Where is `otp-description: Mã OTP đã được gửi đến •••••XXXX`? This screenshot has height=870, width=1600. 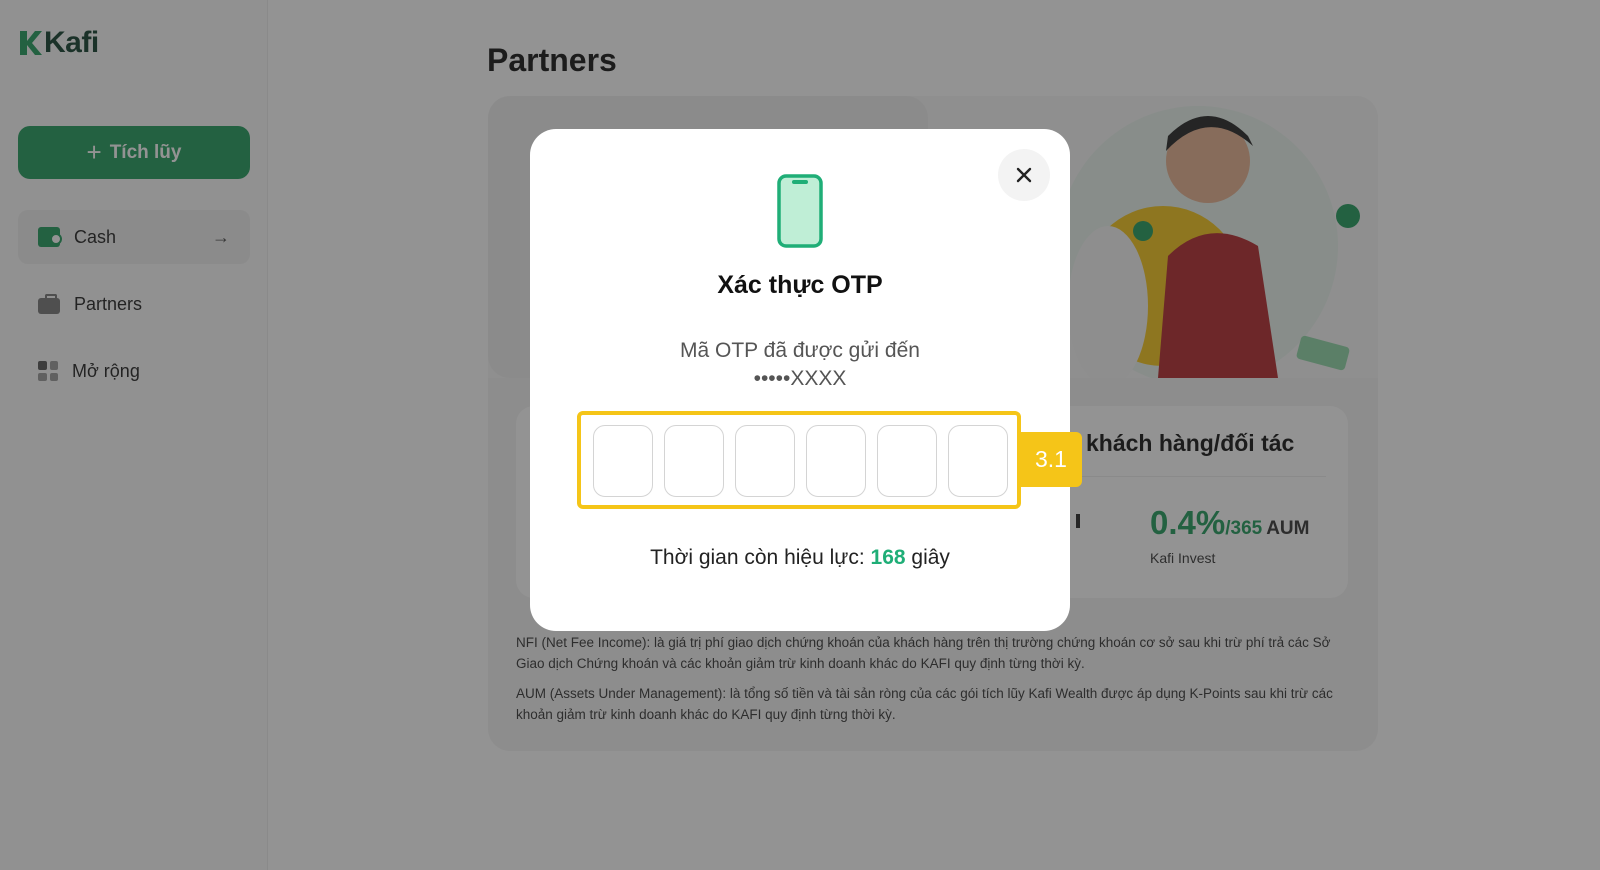
otp-description: Mã OTP đã được gửi đến •••••XXXX is located at coordinates (800, 365).